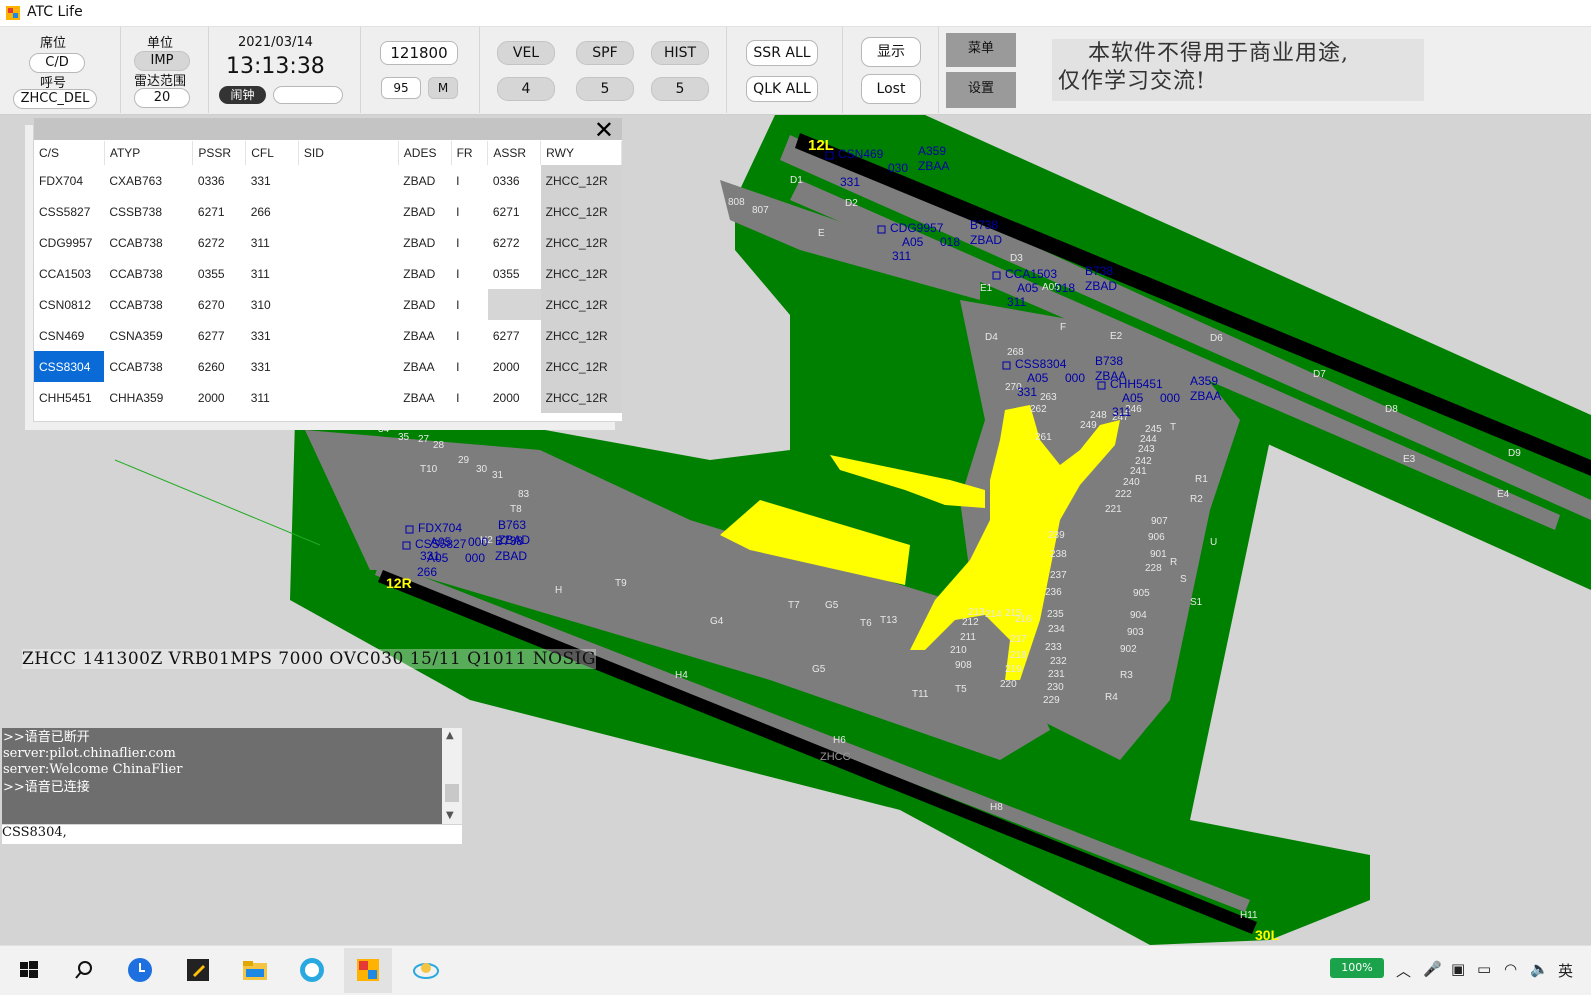 Image resolution: width=1591 pixels, height=995 pixels. I want to click on ssr-all-button: SSR ALL, so click(782, 53).